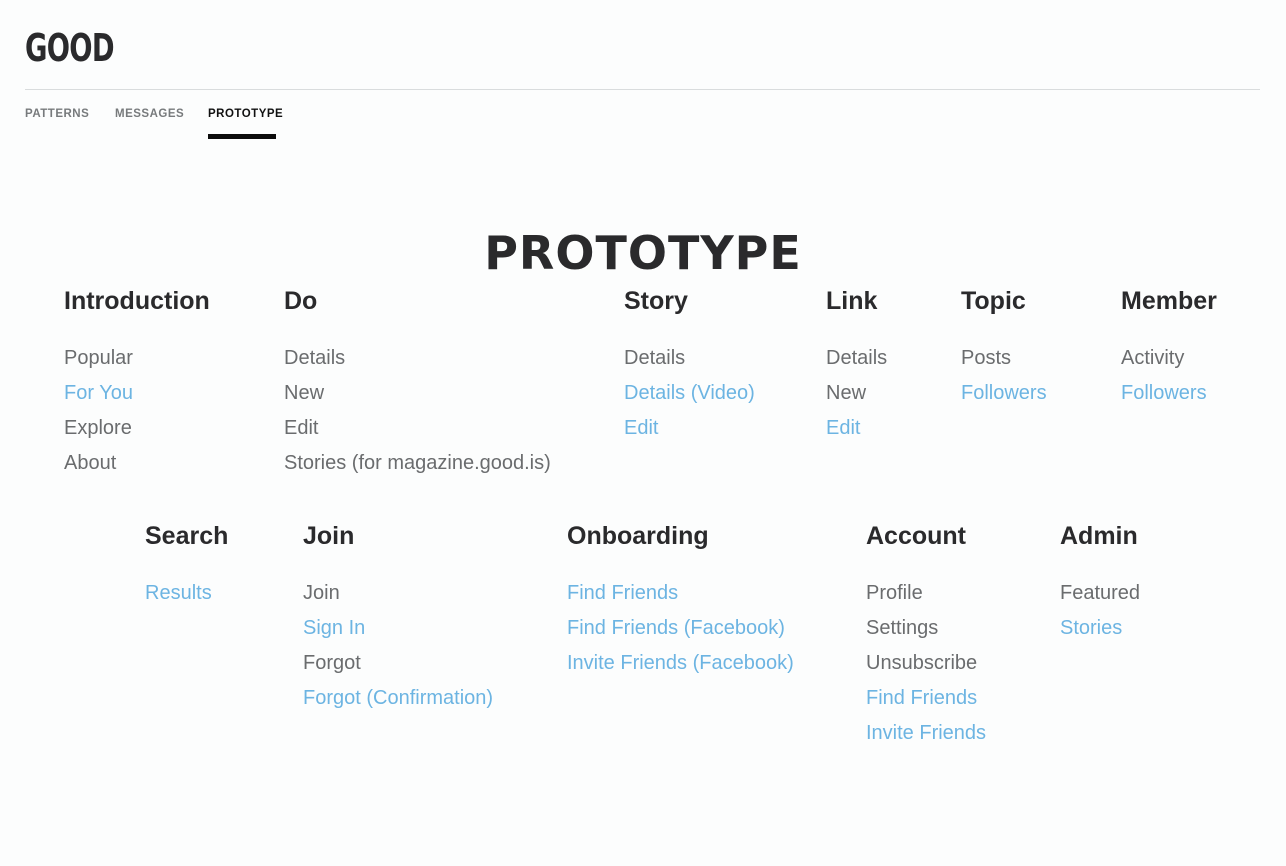  What do you see at coordinates (856, 358) in the screenshot?
I see `link-link-details: Details` at bounding box center [856, 358].